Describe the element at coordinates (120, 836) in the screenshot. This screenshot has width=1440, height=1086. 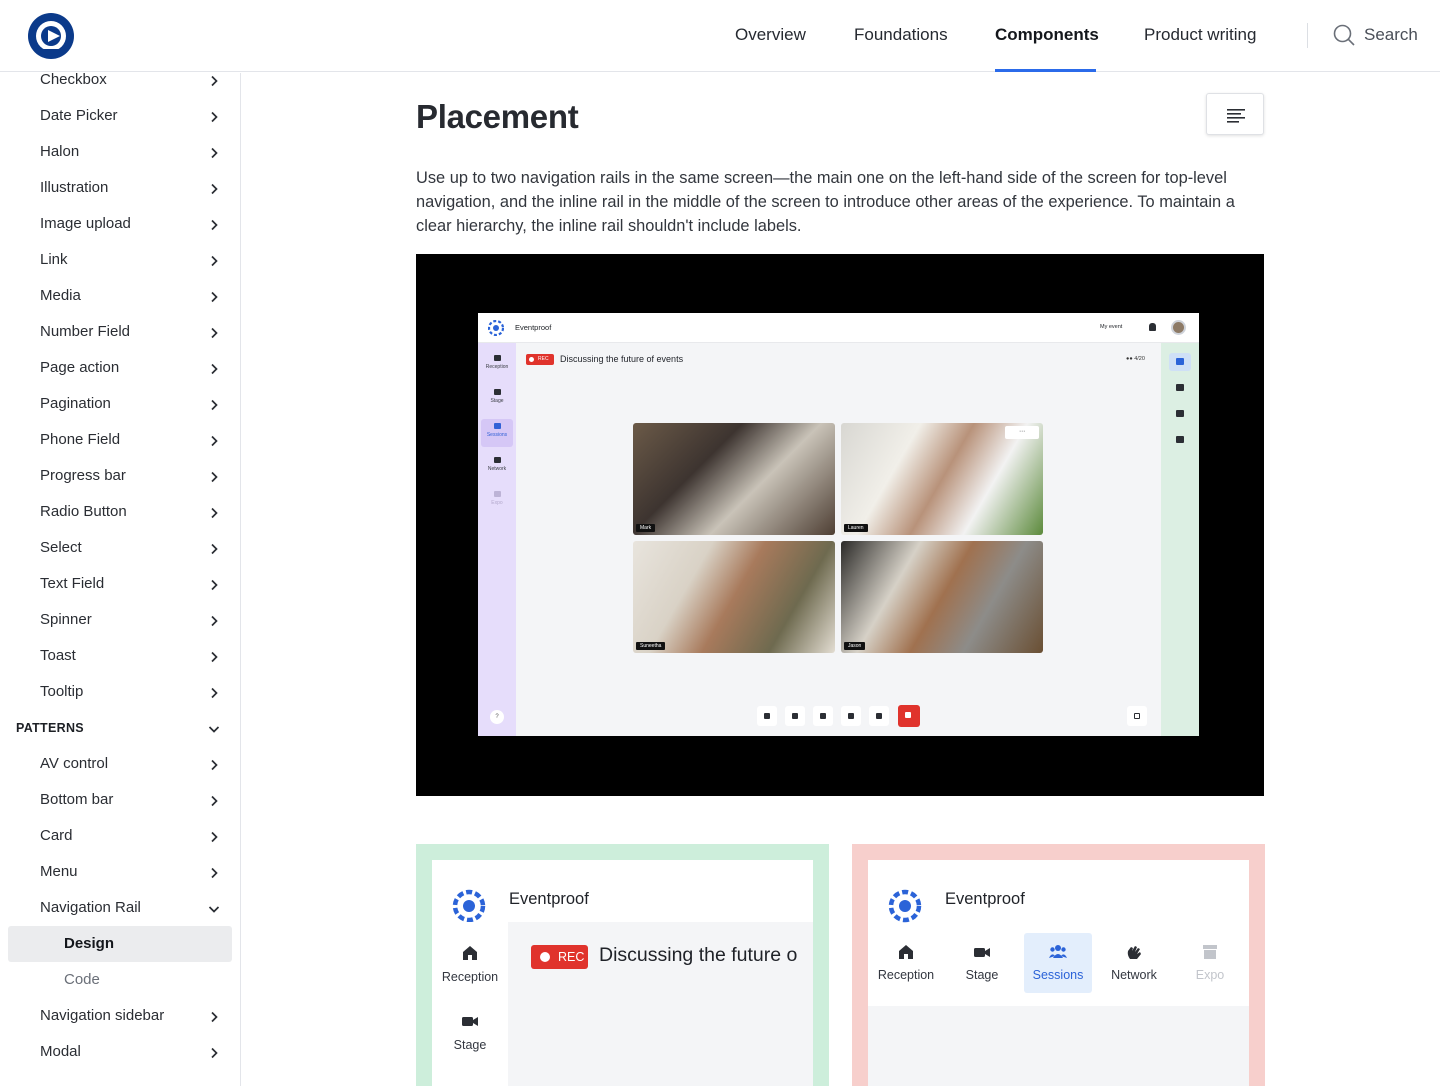
I see `sidebar-item-card: Card` at that location.